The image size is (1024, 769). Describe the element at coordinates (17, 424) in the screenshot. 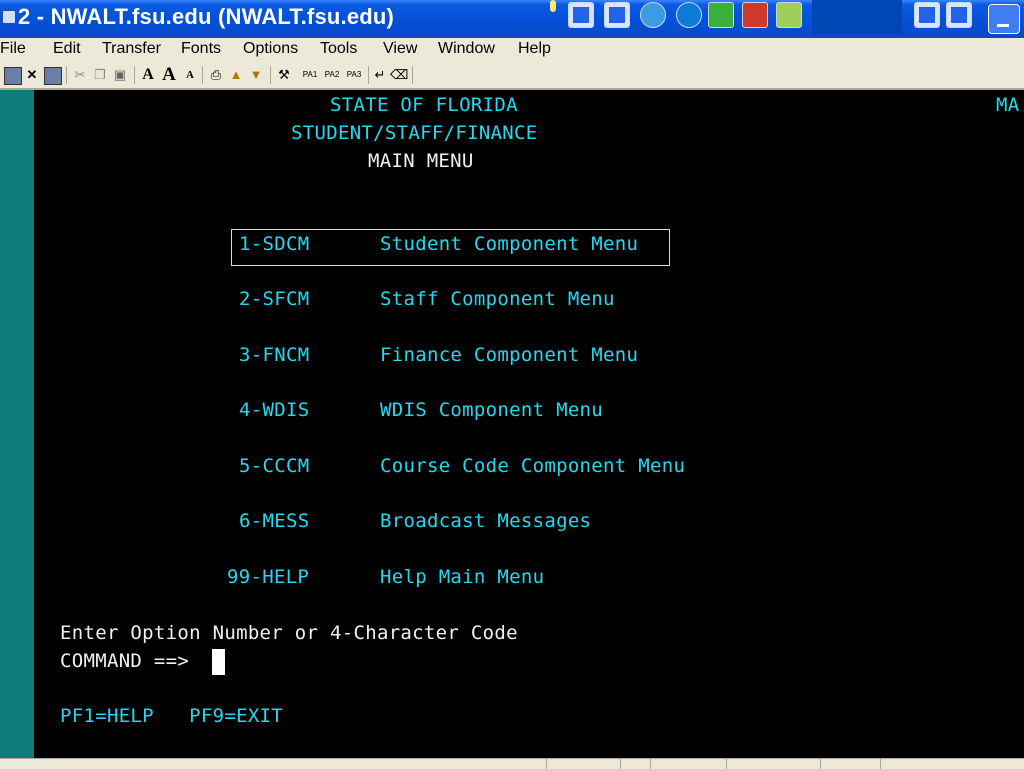

I see `terminal-left-margin` at that location.